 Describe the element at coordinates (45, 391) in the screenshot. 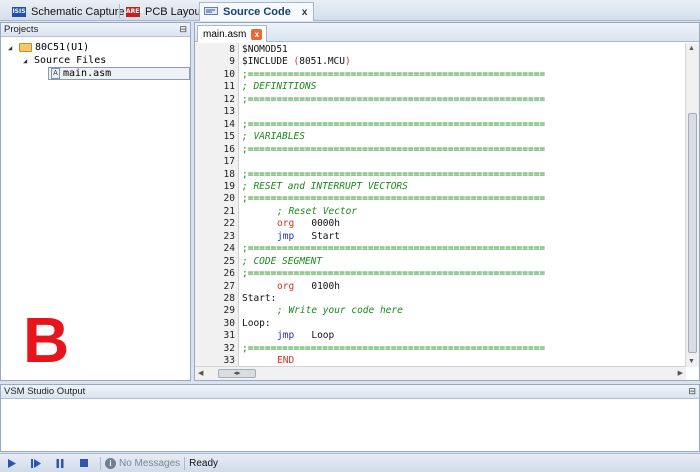

I see `panel-title: VSM Studio Output` at that location.